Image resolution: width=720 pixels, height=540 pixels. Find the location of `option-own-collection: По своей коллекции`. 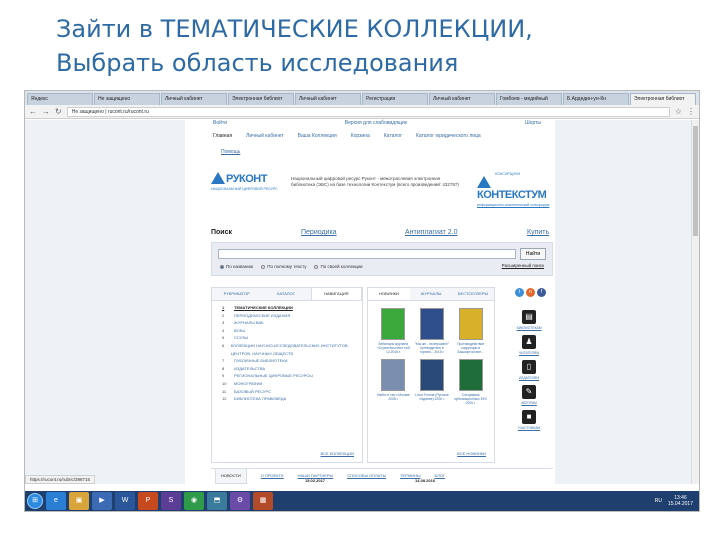

option-own-collection: По своей коллекции is located at coordinates (338, 266).